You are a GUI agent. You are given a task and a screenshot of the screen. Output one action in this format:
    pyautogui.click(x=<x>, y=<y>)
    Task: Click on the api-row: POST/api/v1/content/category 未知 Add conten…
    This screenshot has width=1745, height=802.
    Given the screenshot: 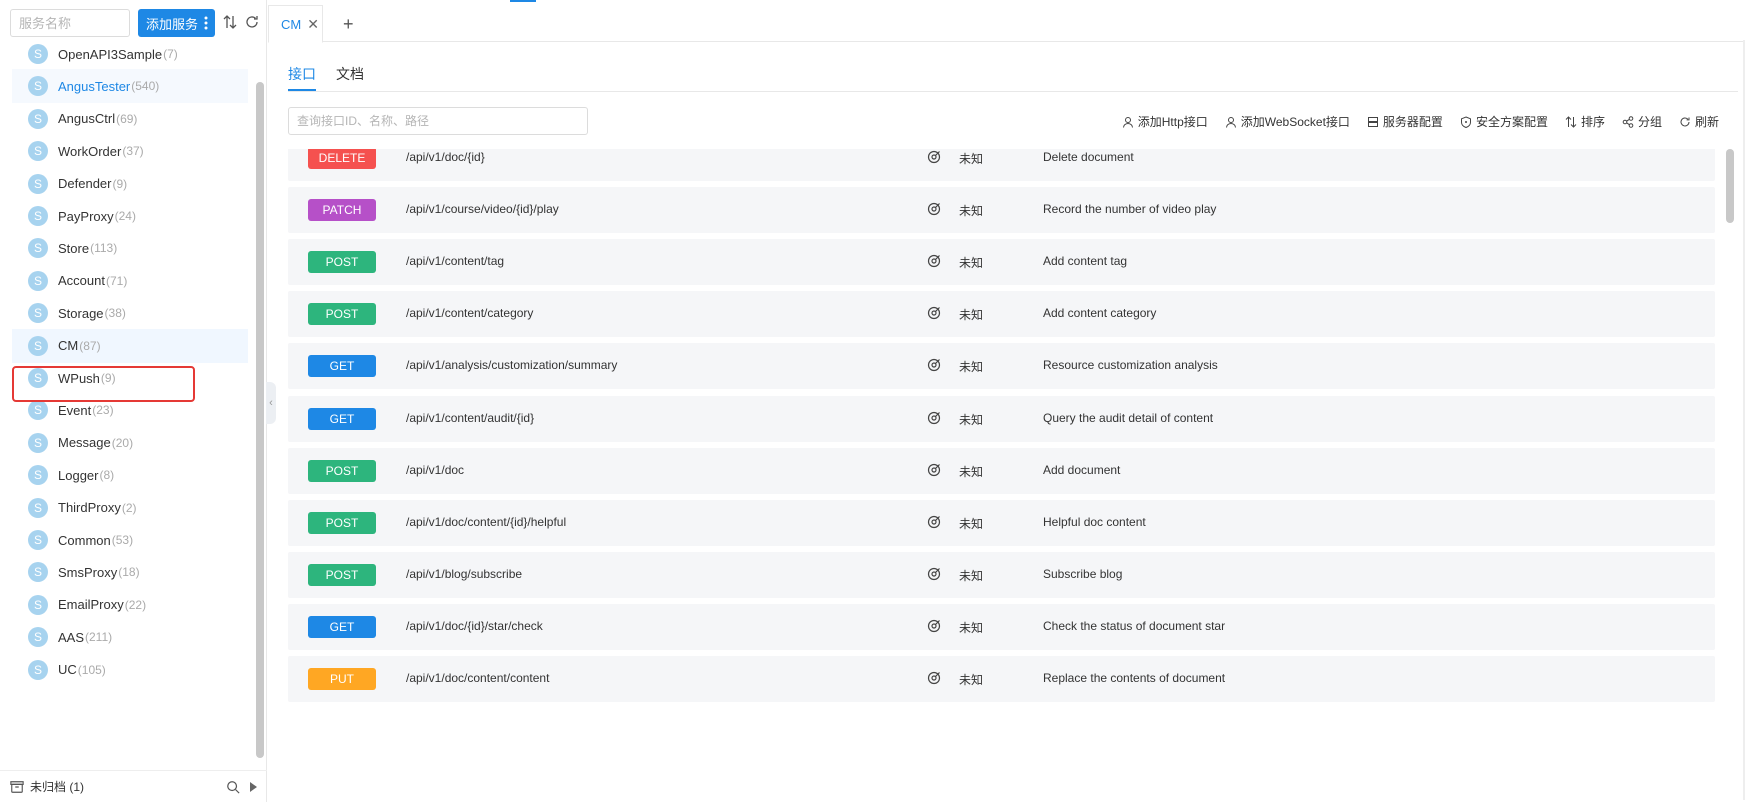 What is the action you would take?
    pyautogui.click(x=1001, y=314)
    